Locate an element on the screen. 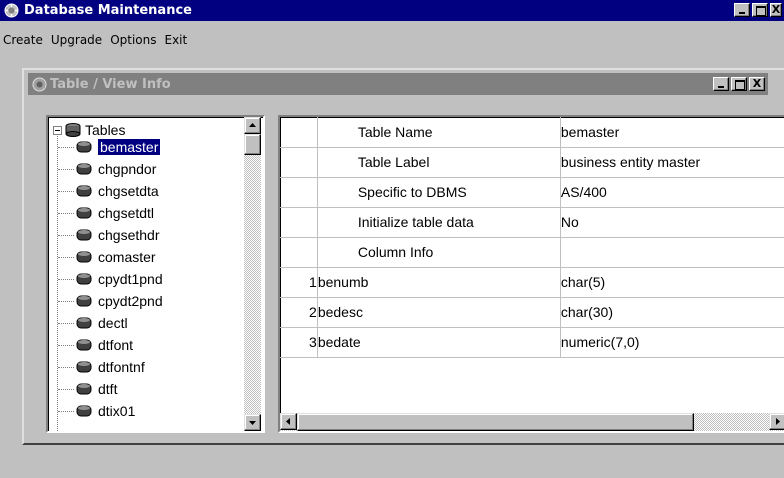 The width and height of the screenshot is (784, 478). property-value: business entity master is located at coordinates (672, 162).